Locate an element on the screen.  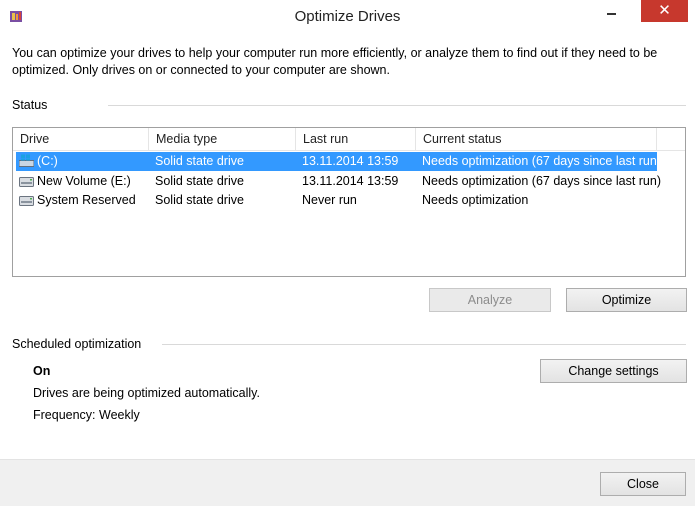
window-title: Optimize Drives is located at coordinates (347, 16).